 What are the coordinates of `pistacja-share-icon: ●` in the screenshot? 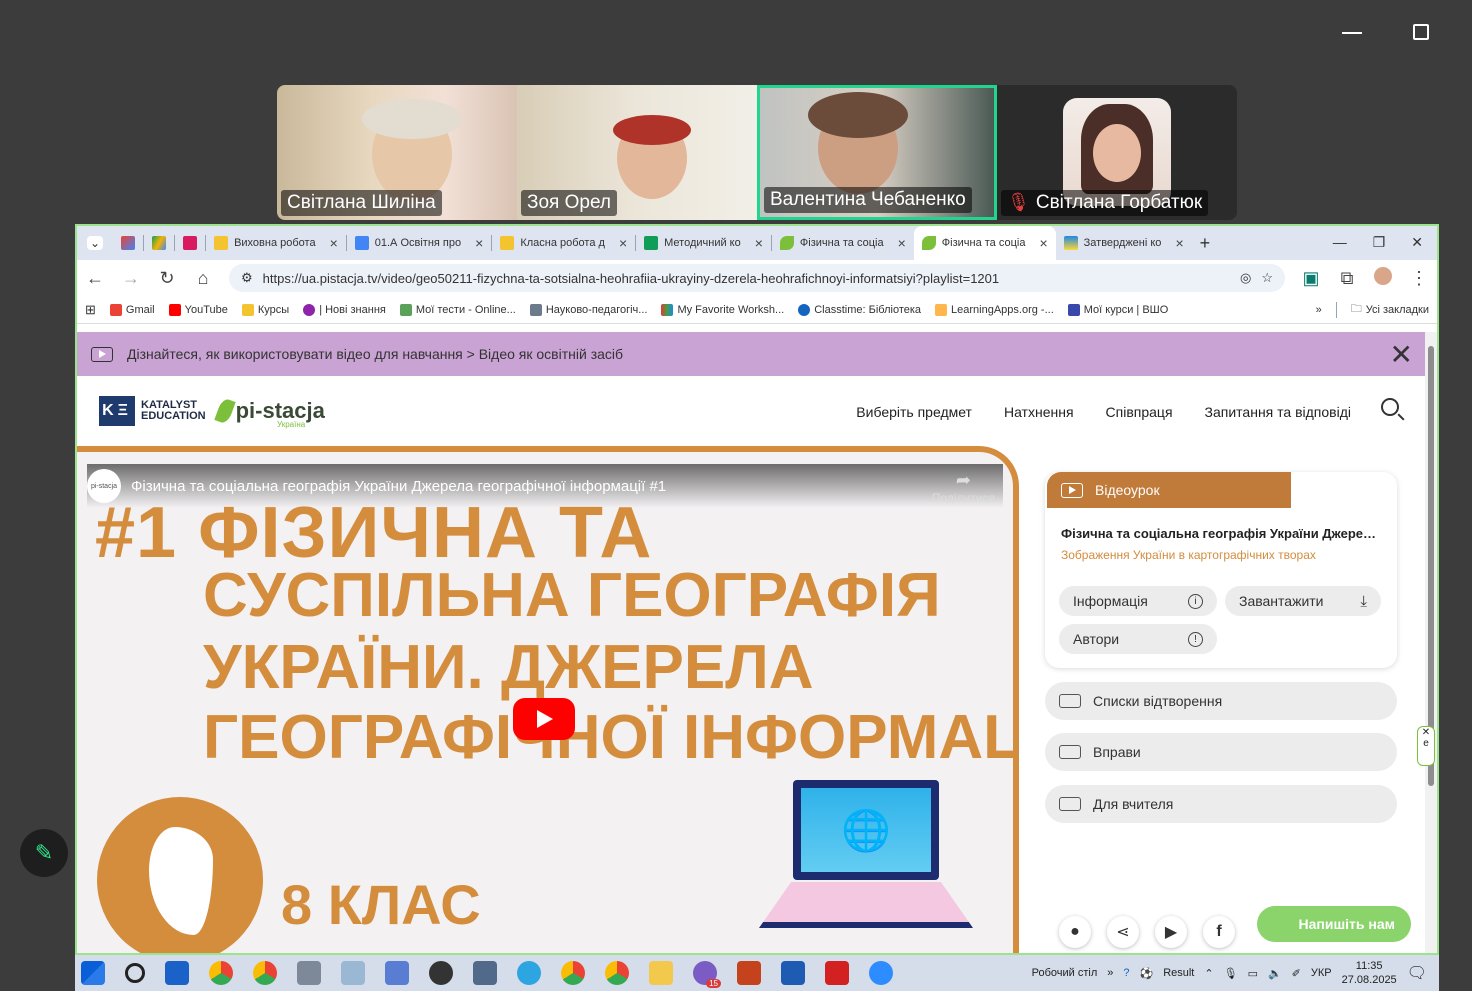 It's located at (1075, 932).